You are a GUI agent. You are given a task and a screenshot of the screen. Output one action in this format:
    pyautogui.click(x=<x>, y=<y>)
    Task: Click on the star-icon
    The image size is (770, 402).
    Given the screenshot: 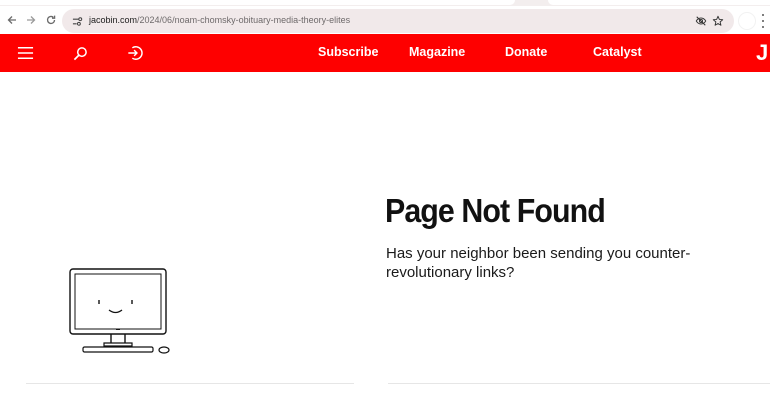 What is the action you would take?
    pyautogui.click(x=718, y=21)
    